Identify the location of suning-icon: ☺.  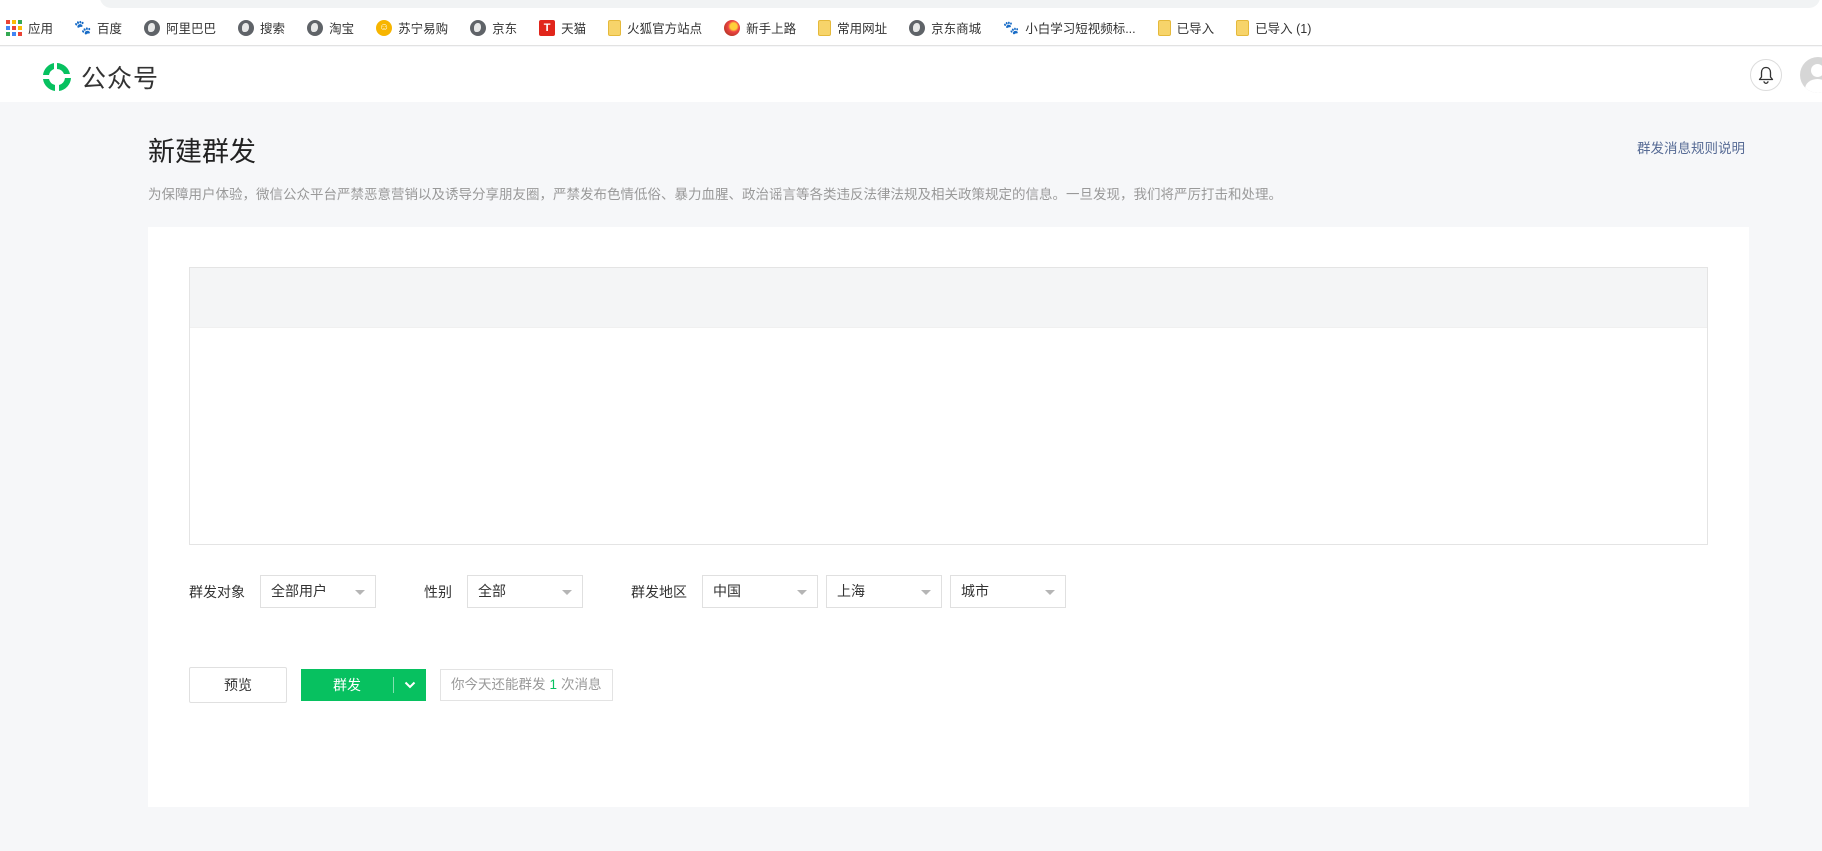
(384, 27).